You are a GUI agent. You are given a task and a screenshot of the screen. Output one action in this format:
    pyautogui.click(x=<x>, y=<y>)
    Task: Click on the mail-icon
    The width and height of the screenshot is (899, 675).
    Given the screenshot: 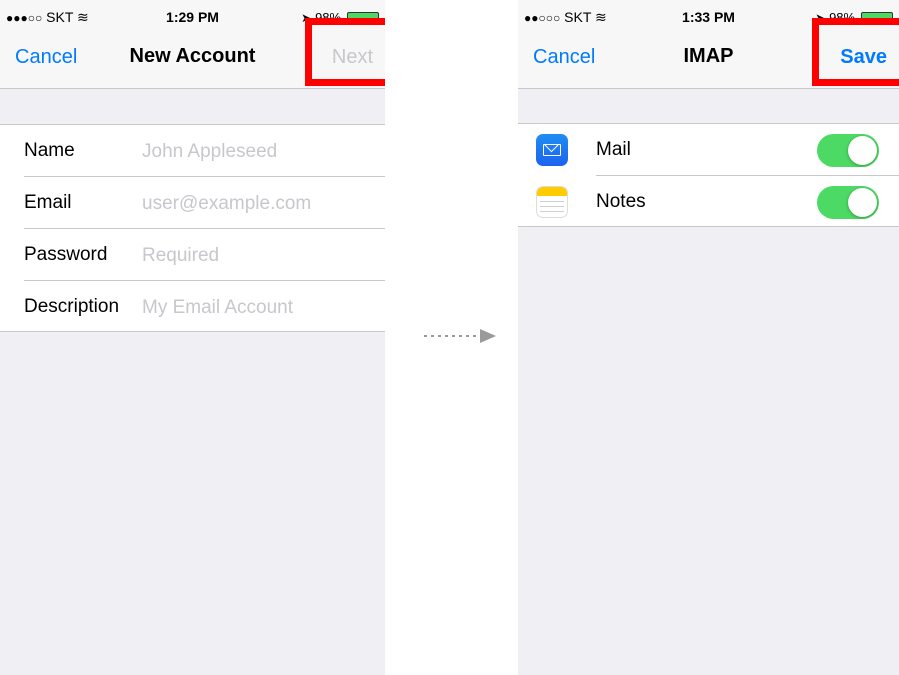 What is the action you would take?
    pyautogui.click(x=552, y=150)
    